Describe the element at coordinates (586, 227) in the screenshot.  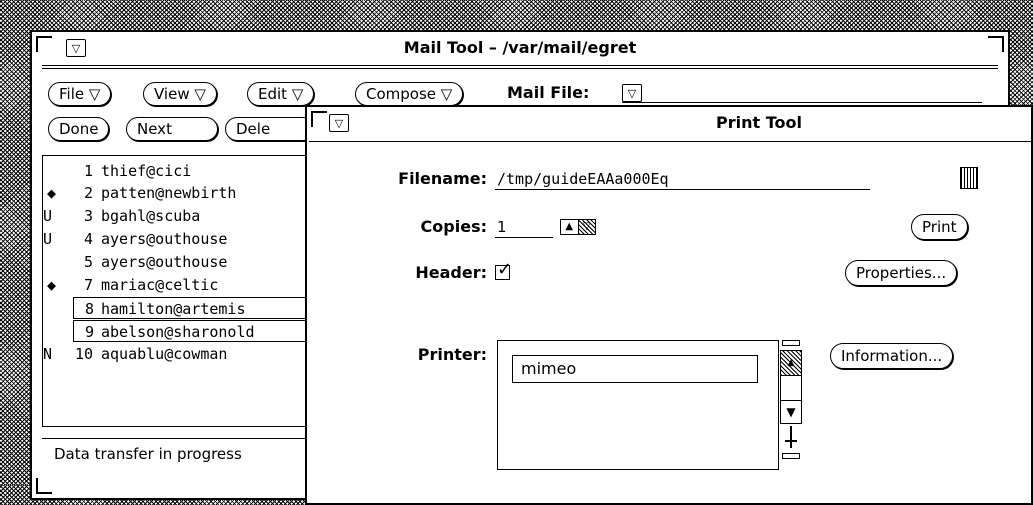
I see `stepper-down-icon: ▽` at that location.